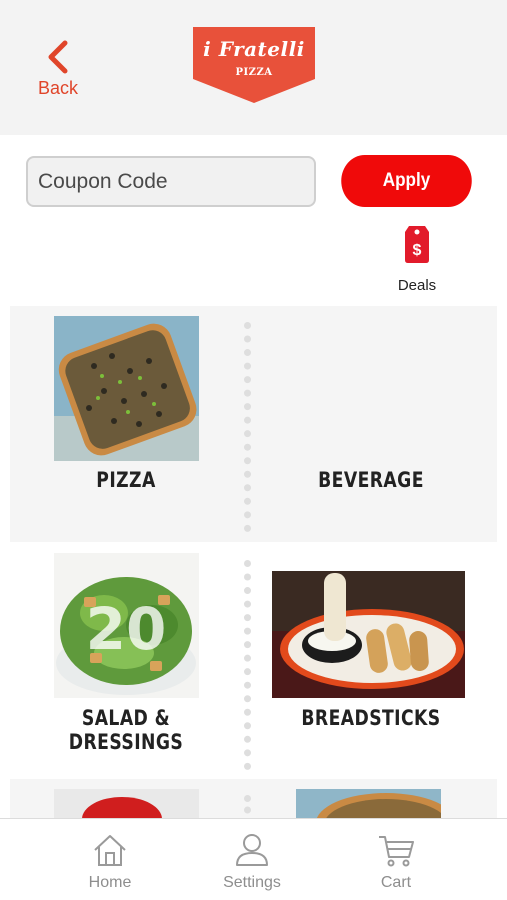 This screenshot has height=900, width=507. I want to click on category-pizza: PIZZA, so click(126, 424).